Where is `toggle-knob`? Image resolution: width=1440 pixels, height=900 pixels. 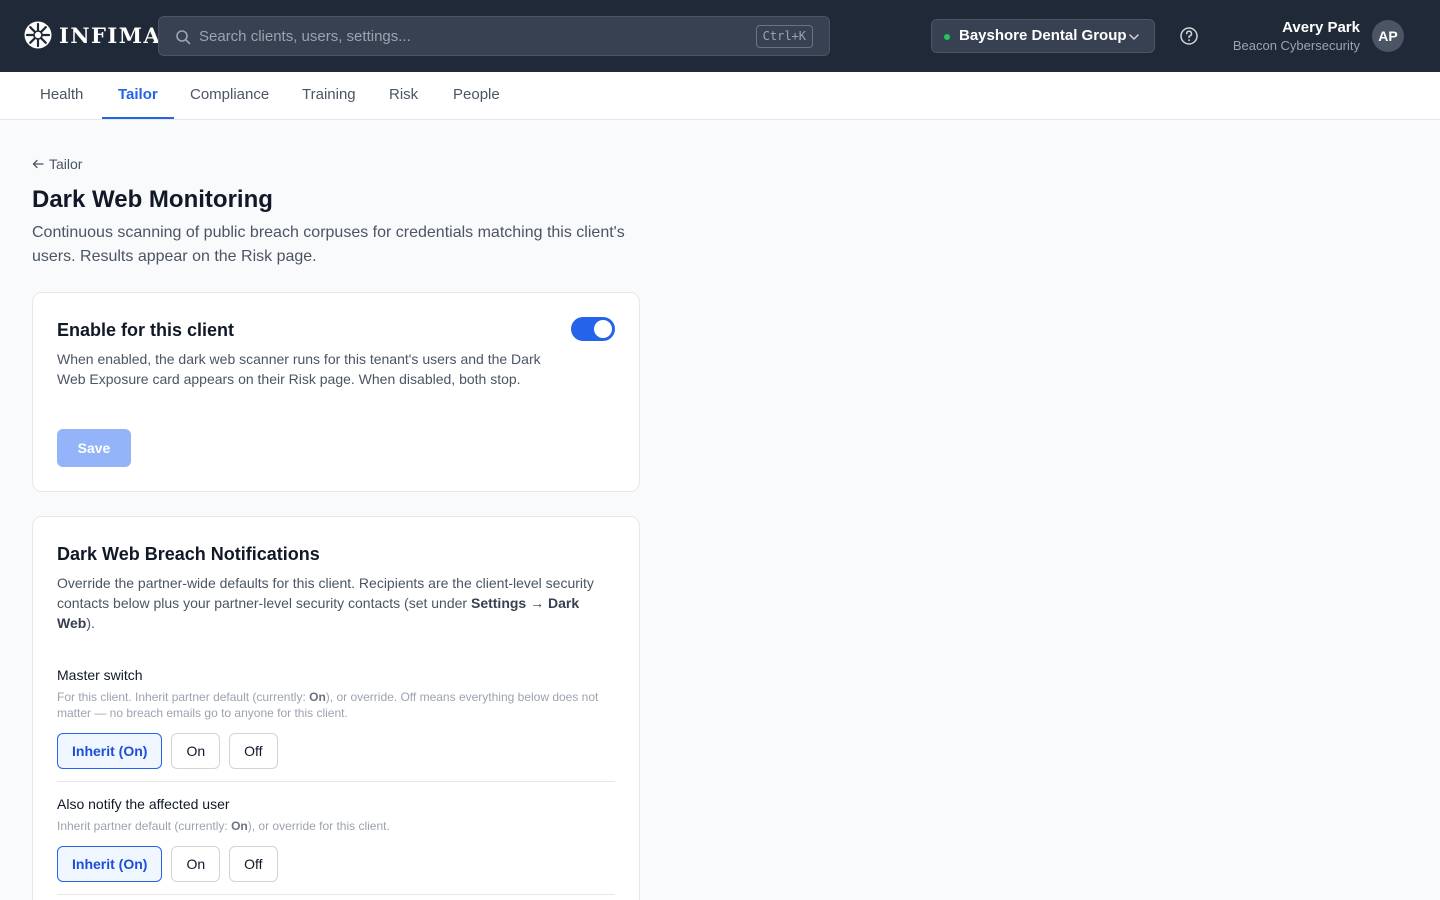 toggle-knob is located at coordinates (603, 329).